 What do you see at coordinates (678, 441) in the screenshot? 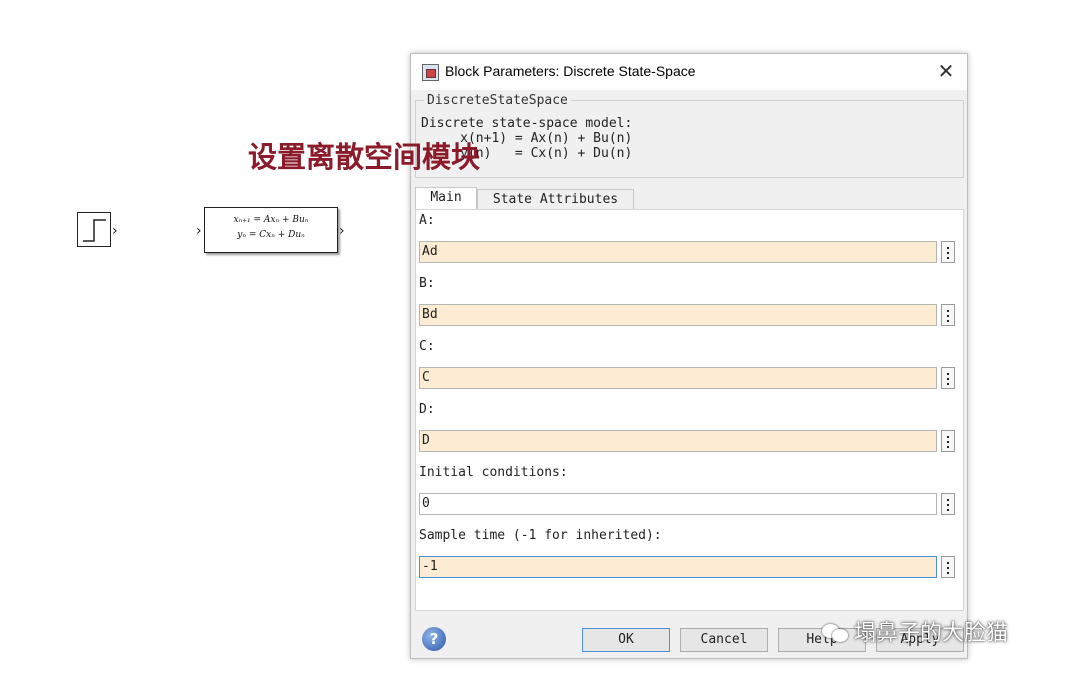
I see `param-d-field: D` at bounding box center [678, 441].